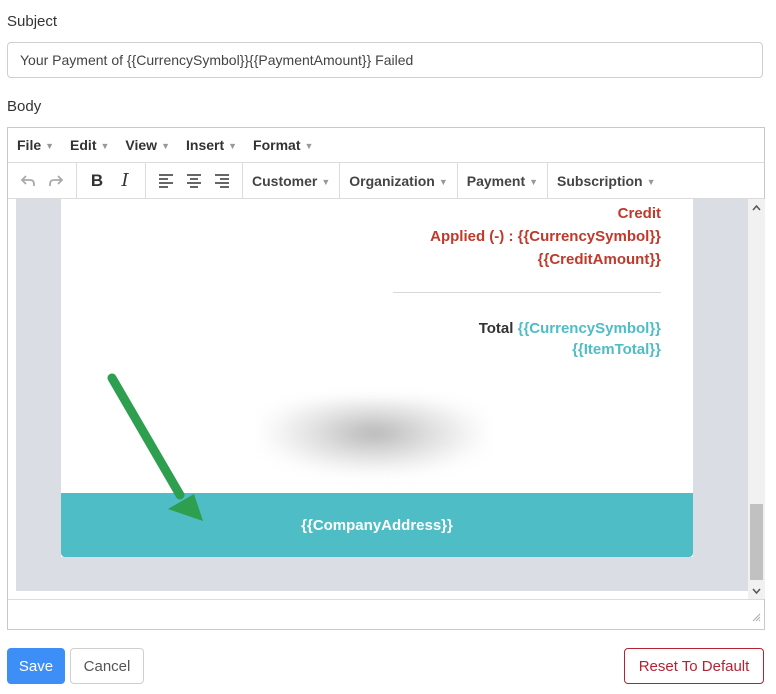  I want to click on total-row: Total {{CurrencySymbol}}, so click(570, 328).